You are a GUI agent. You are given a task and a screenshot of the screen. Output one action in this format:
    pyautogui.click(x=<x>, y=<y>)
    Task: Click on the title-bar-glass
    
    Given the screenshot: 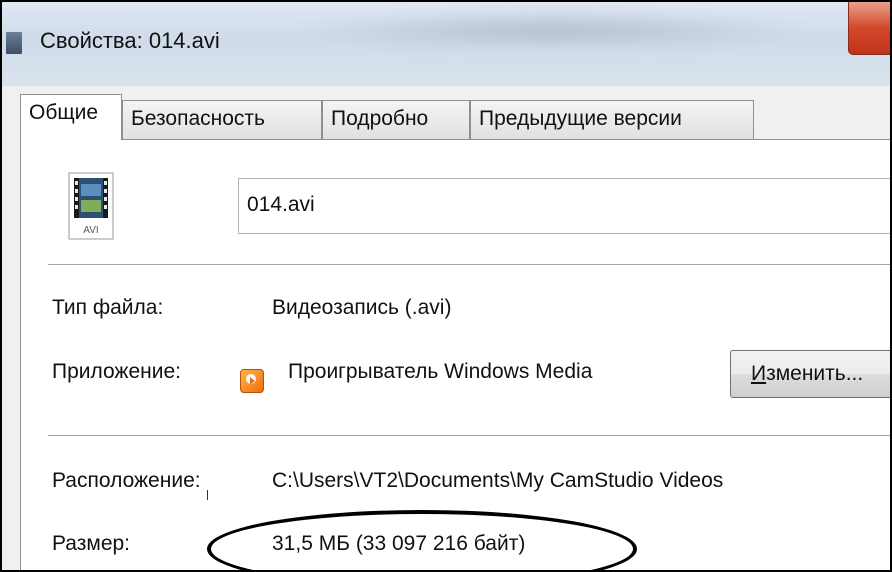 What is the action you would take?
    pyautogui.click(x=552, y=30)
    